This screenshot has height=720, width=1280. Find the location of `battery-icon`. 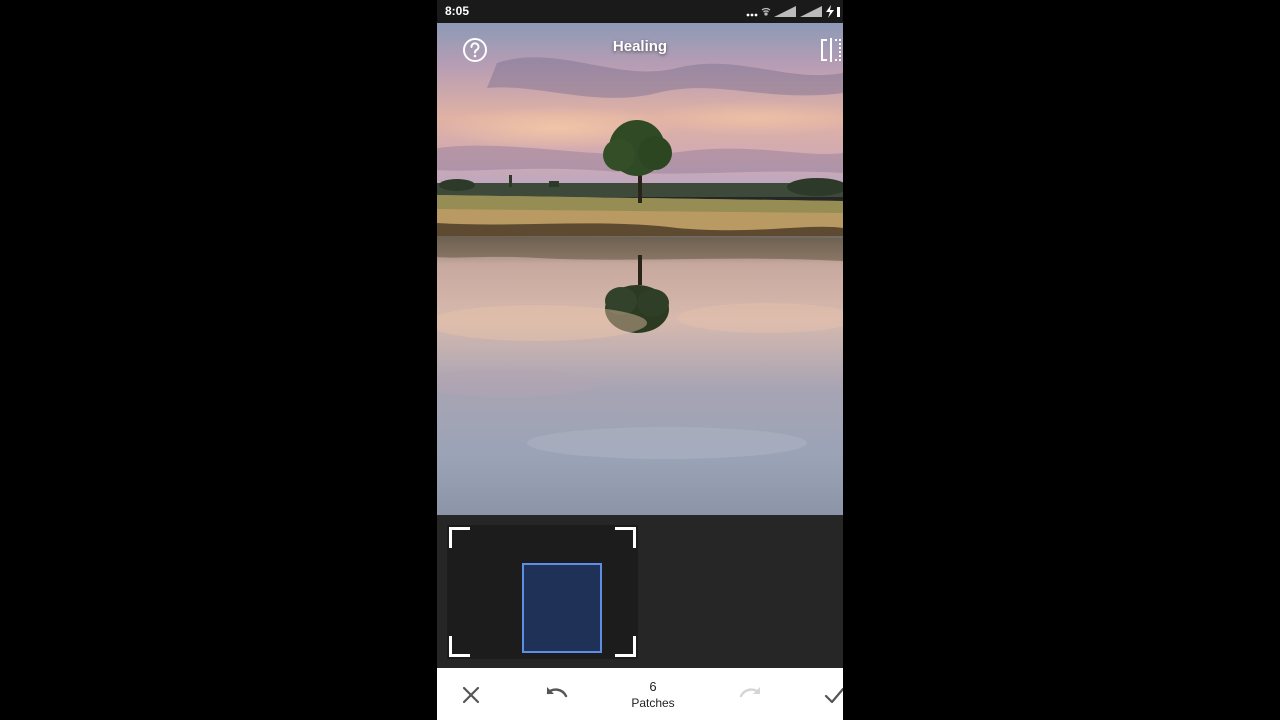

battery-icon is located at coordinates (838, 12).